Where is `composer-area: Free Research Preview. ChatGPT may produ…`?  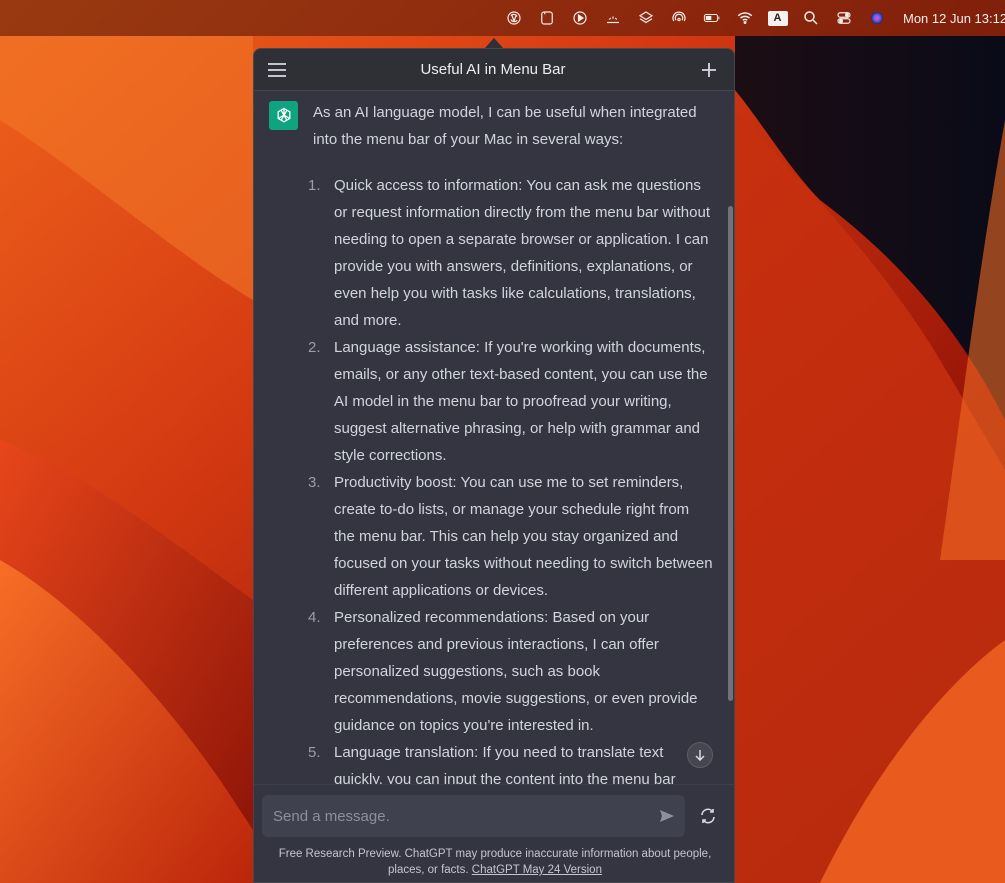
composer-area: Free Research Preview. ChatGPT may produ… is located at coordinates (494, 833).